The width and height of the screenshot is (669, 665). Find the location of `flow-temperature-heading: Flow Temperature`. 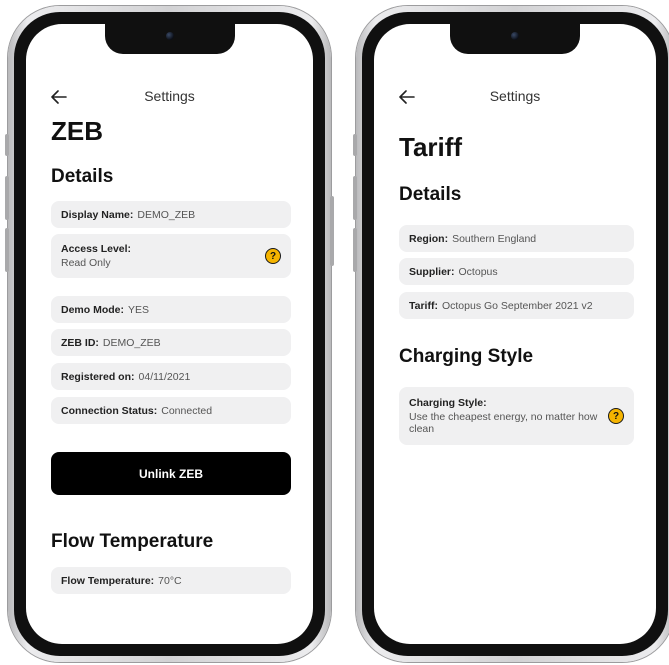

flow-temperature-heading: Flow Temperature is located at coordinates (171, 542).